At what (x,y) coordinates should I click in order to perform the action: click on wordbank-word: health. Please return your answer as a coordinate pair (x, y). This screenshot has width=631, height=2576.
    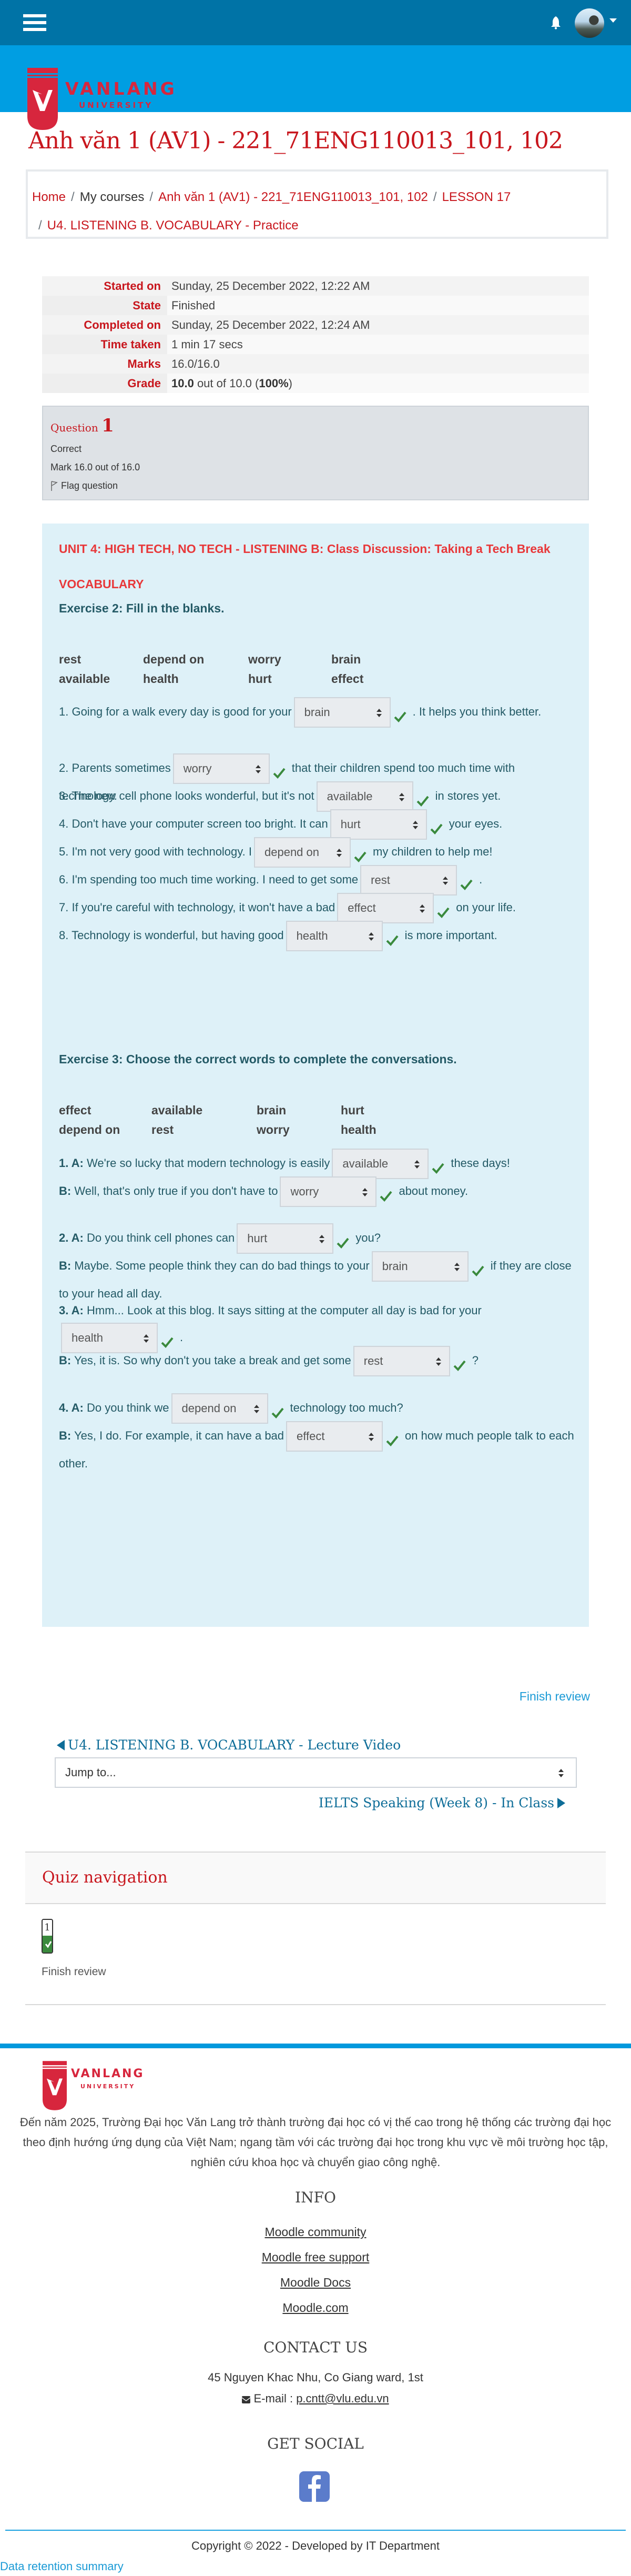
    Looking at the image, I should click on (358, 1129).